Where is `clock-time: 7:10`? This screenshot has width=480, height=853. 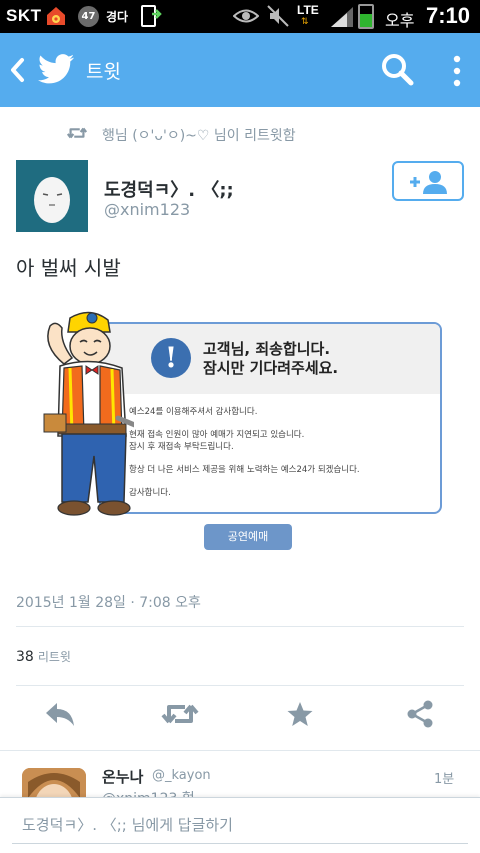
clock-time: 7:10 is located at coordinates (448, 15).